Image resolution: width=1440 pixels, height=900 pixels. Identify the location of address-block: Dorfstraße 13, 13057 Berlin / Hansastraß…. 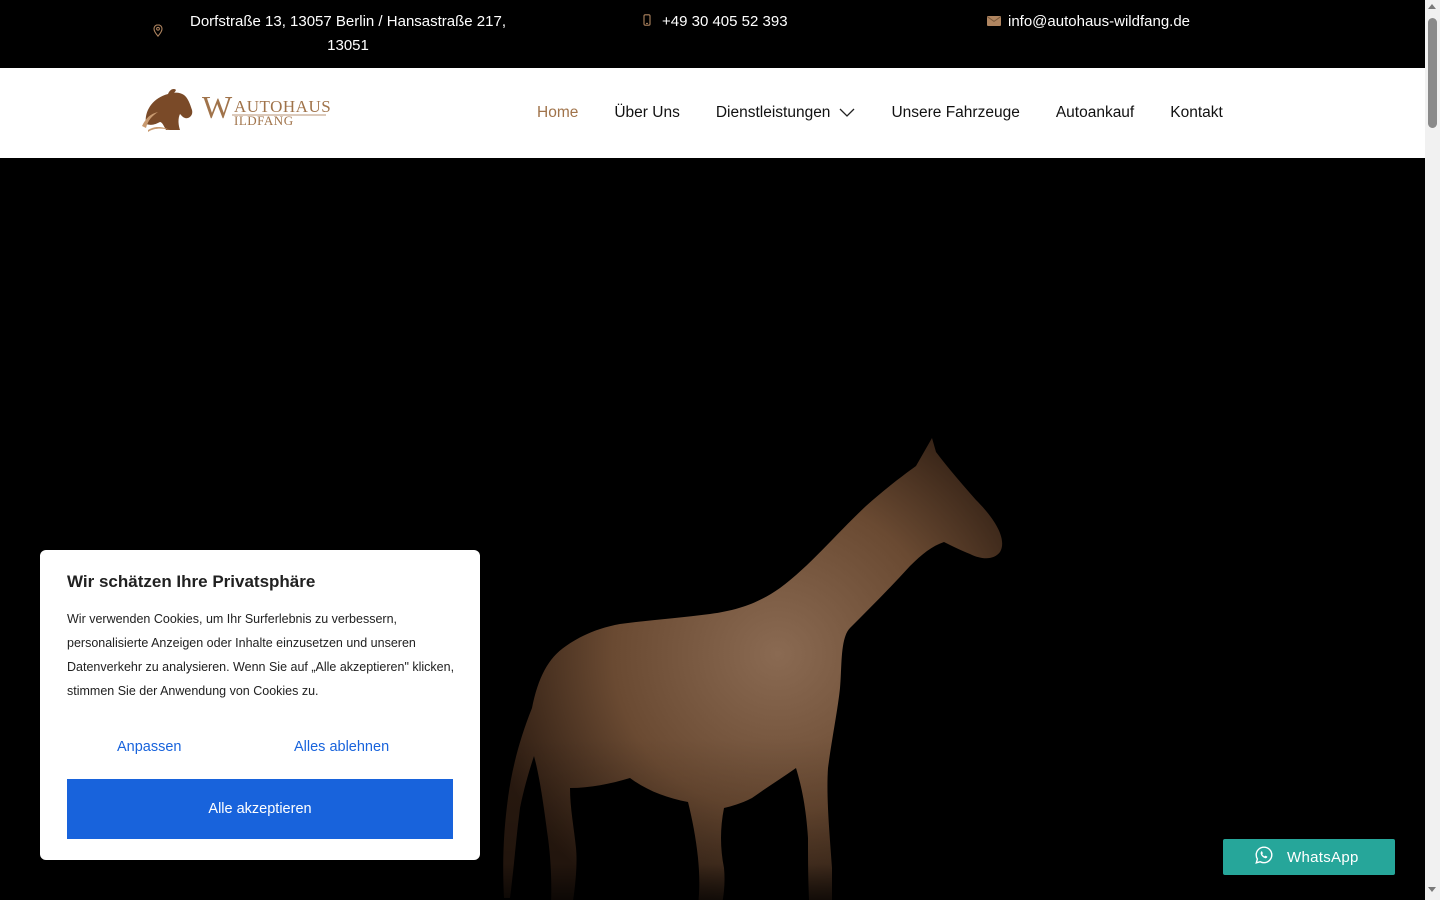
(333, 34).